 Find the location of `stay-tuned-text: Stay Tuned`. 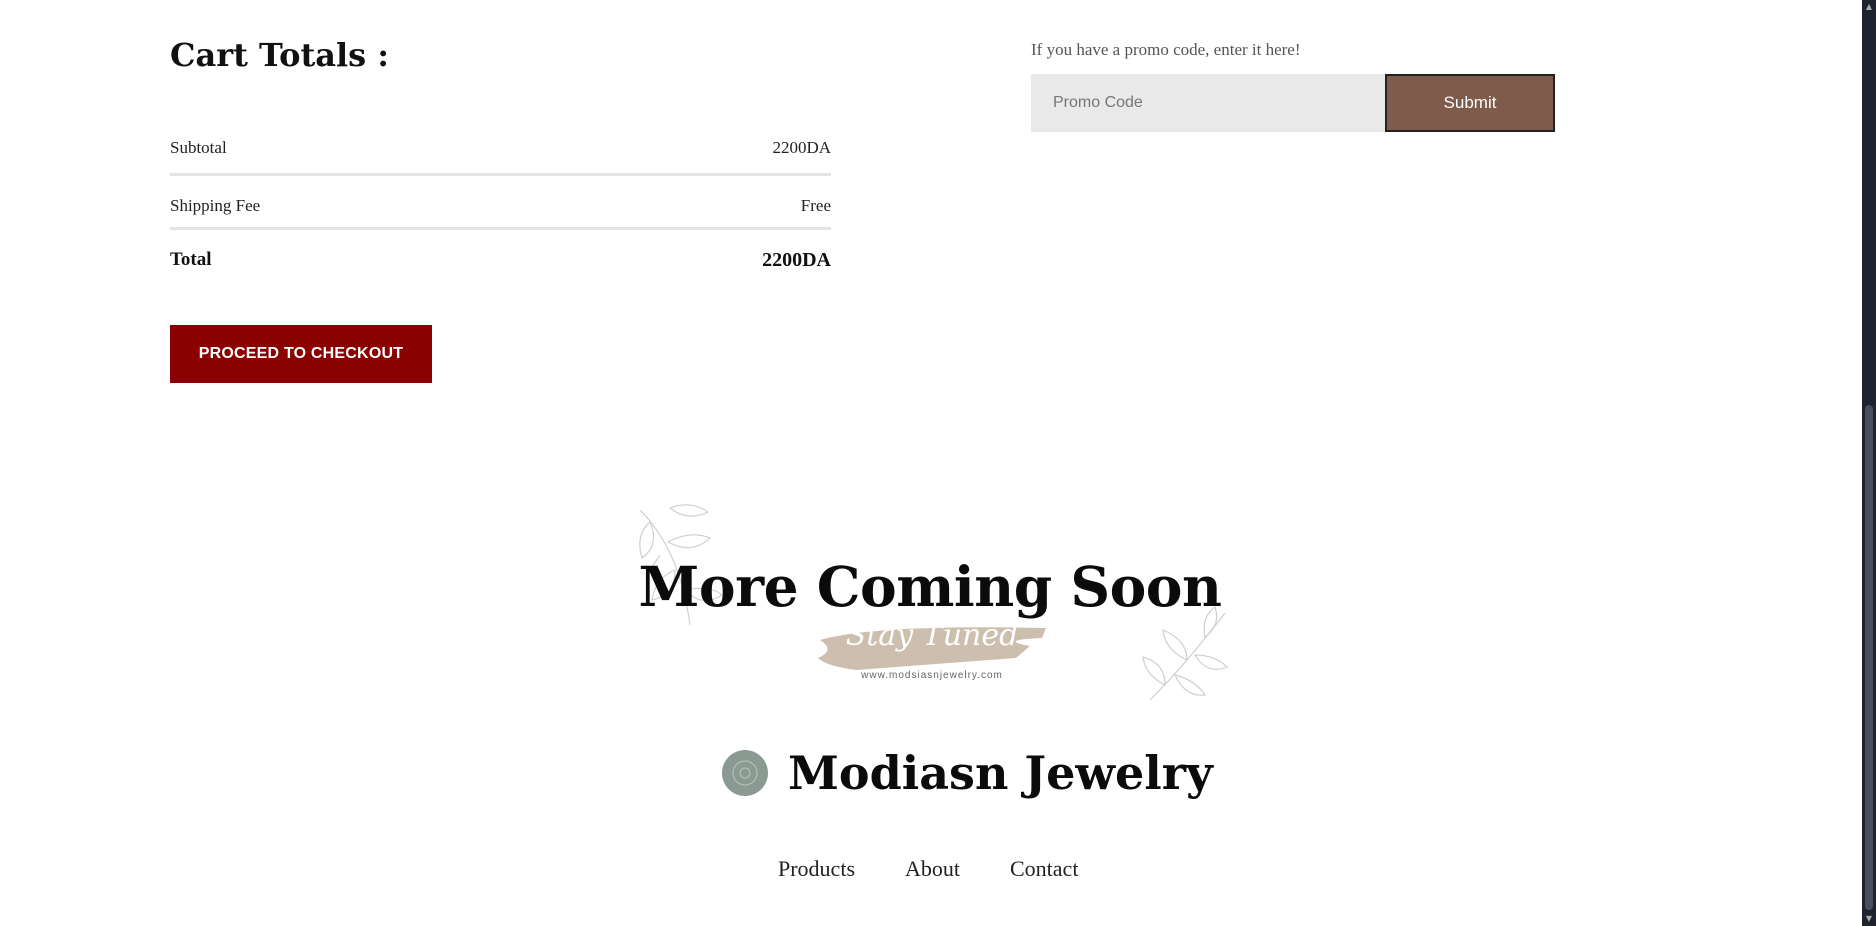

stay-tuned-text: Stay Tuned is located at coordinates (932, 635).